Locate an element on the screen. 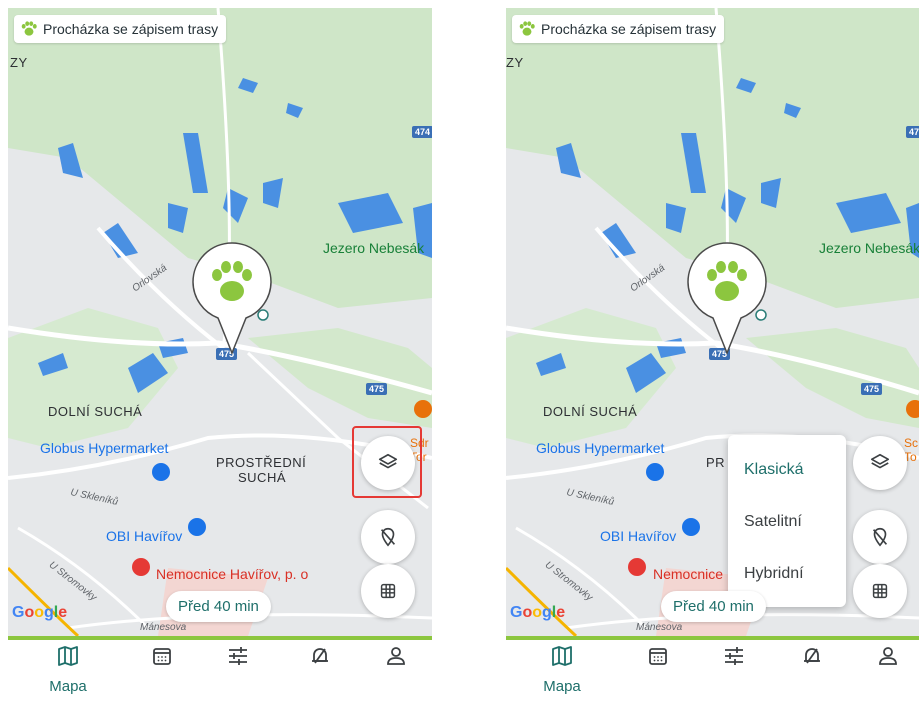  menu-option-classic: Klasická is located at coordinates (774, 470).